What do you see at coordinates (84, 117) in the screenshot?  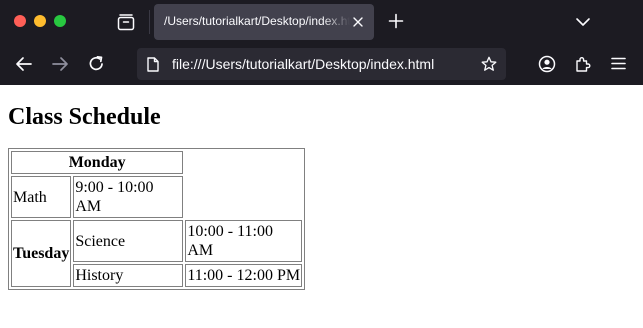 I see `page-title: Class Schedule` at bounding box center [84, 117].